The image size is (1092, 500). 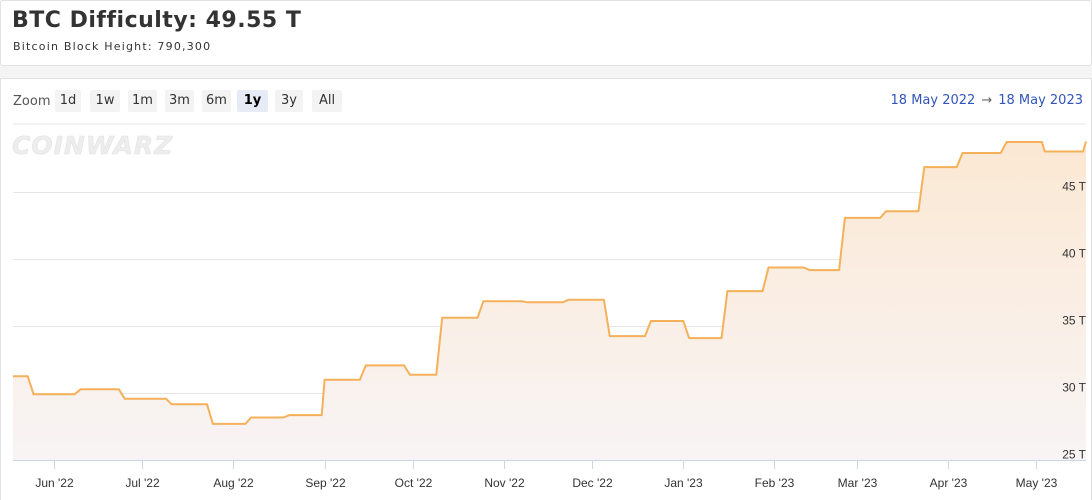 I want to click on x-tick-label: Feb '23, so click(x=775, y=483).